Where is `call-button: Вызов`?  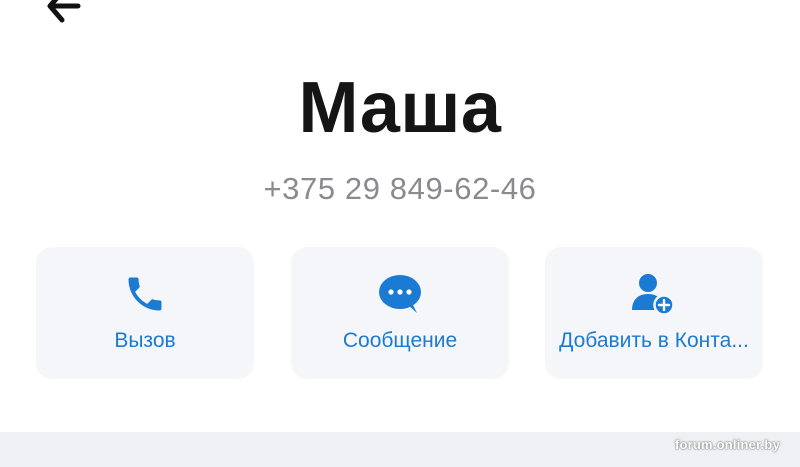 call-button: Вызов is located at coordinates (145, 313).